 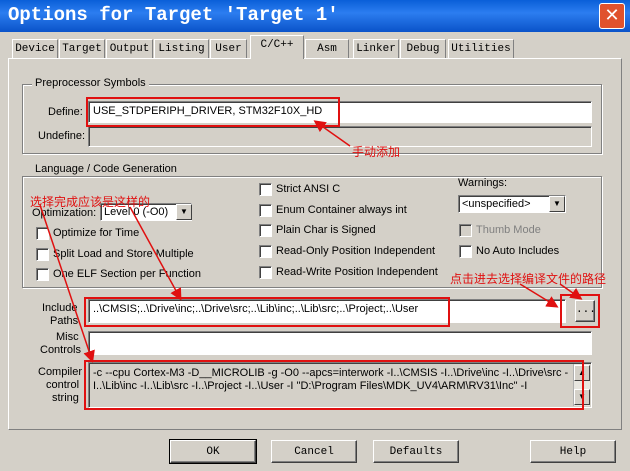 What do you see at coordinates (67, 283) in the screenshot?
I see `arrow-to-compiler` at bounding box center [67, 283].